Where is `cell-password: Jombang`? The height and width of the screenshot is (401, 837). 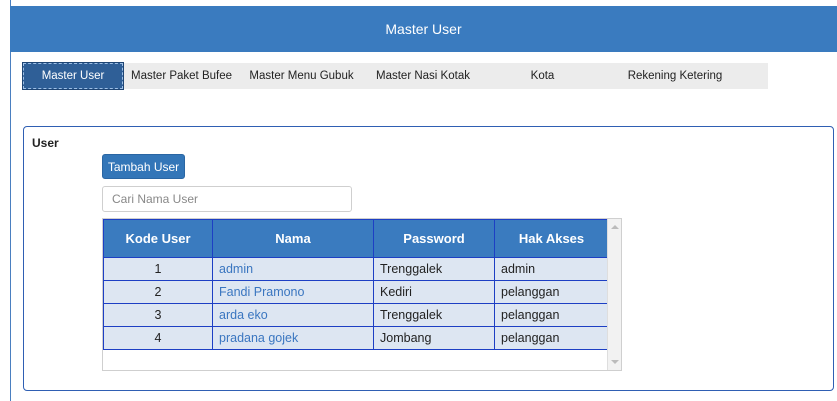 cell-password: Jombang is located at coordinates (434, 338).